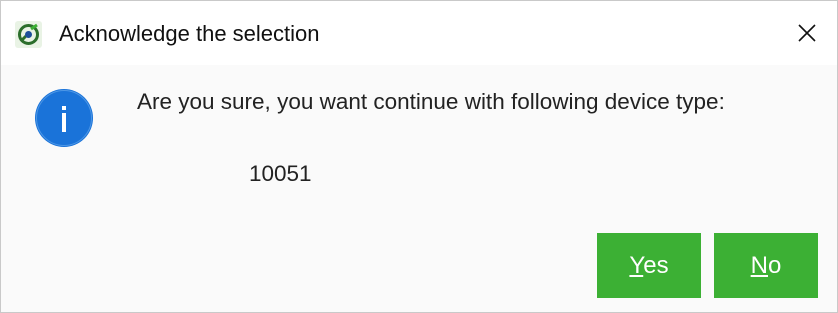  I want to click on app-logo-icon, so click(28, 34).